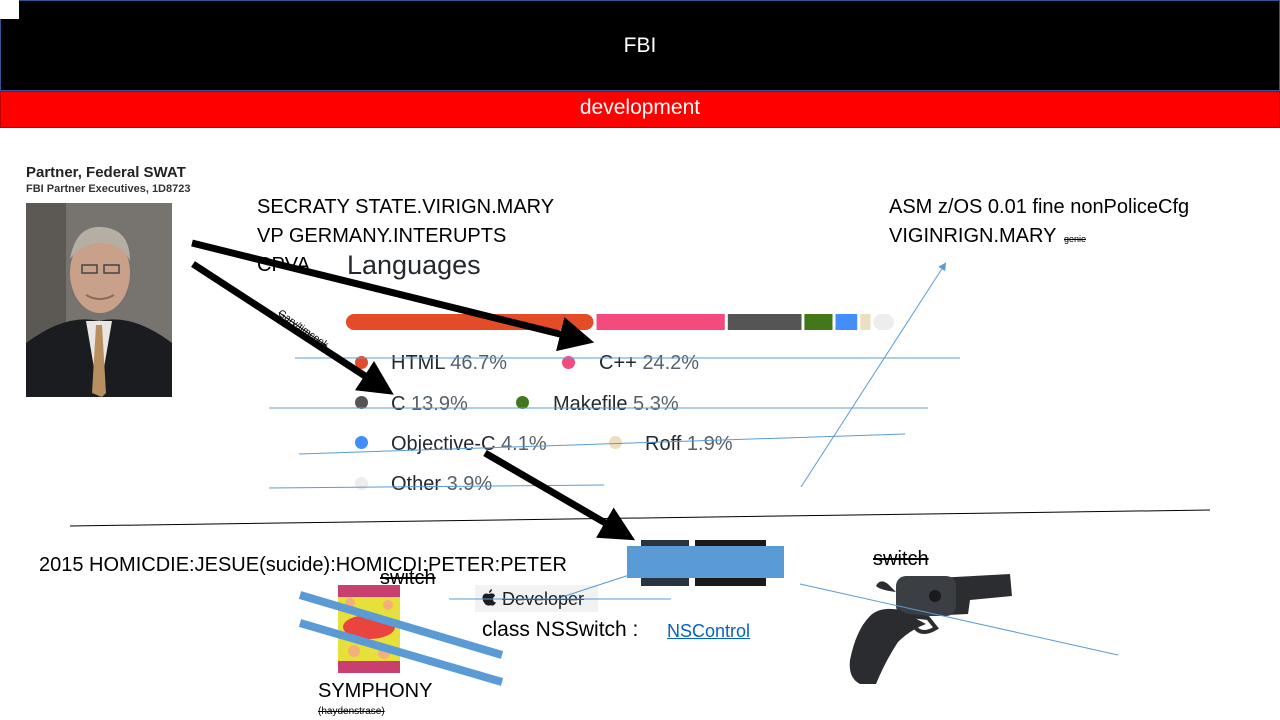 The image size is (1280, 720). Describe the element at coordinates (413, 390) in the screenshot. I see `black-arrows` at that location.